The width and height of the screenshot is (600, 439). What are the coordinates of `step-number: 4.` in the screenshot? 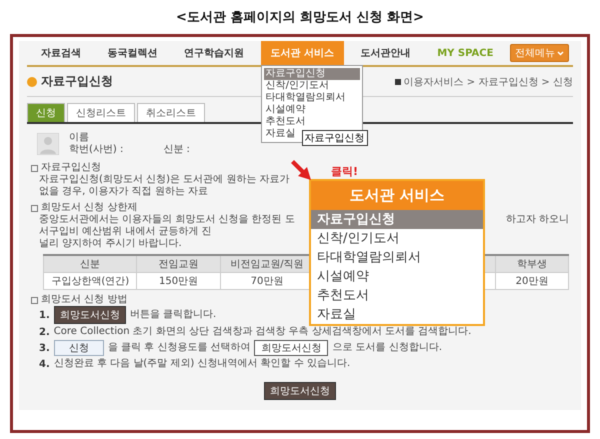 It's located at (44, 364).